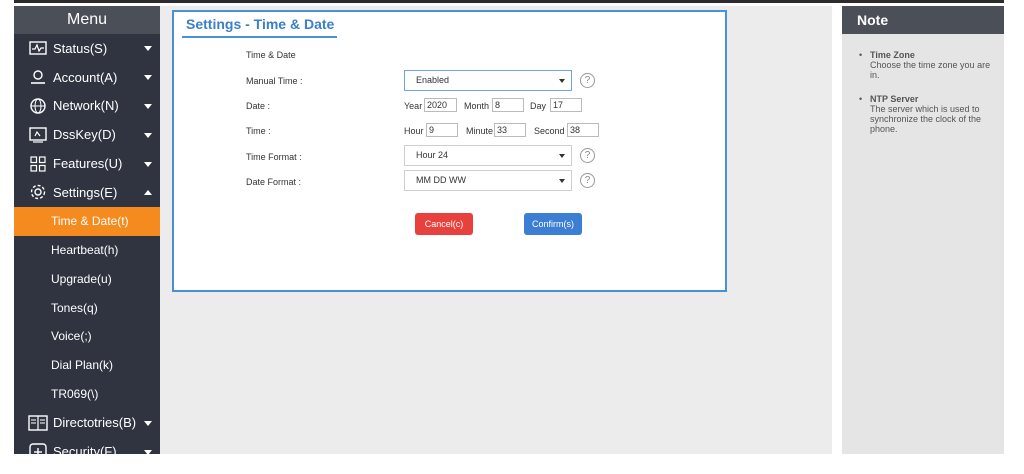 The width and height of the screenshot is (1024, 474). What do you see at coordinates (894, 99) in the screenshot?
I see `note-item-title: NTP Server` at bounding box center [894, 99].